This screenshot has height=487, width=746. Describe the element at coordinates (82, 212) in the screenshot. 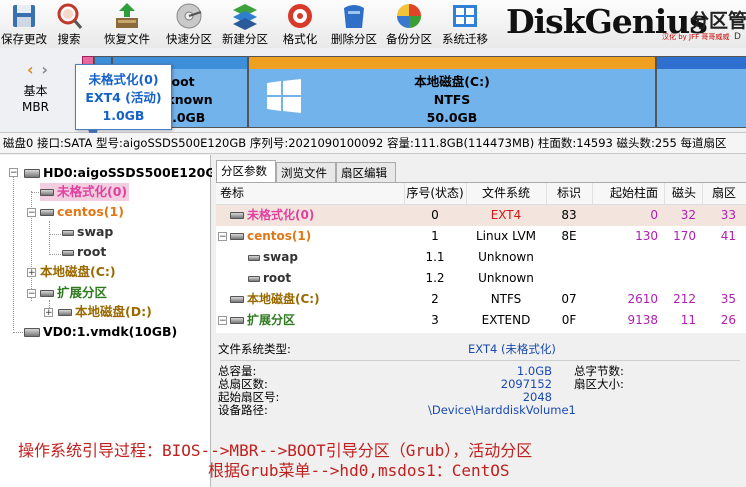

I see `tree-node-centos: centos(1)` at that location.